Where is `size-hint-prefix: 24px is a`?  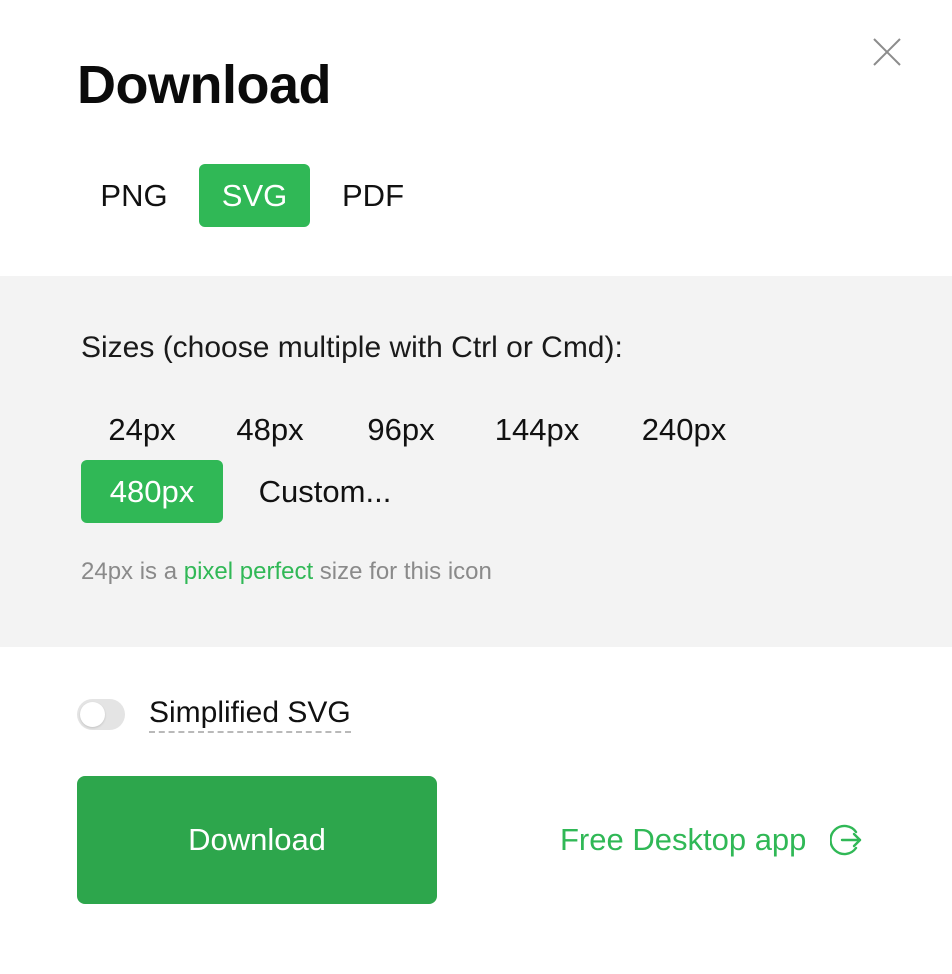 size-hint-prefix: 24px is a is located at coordinates (132, 571).